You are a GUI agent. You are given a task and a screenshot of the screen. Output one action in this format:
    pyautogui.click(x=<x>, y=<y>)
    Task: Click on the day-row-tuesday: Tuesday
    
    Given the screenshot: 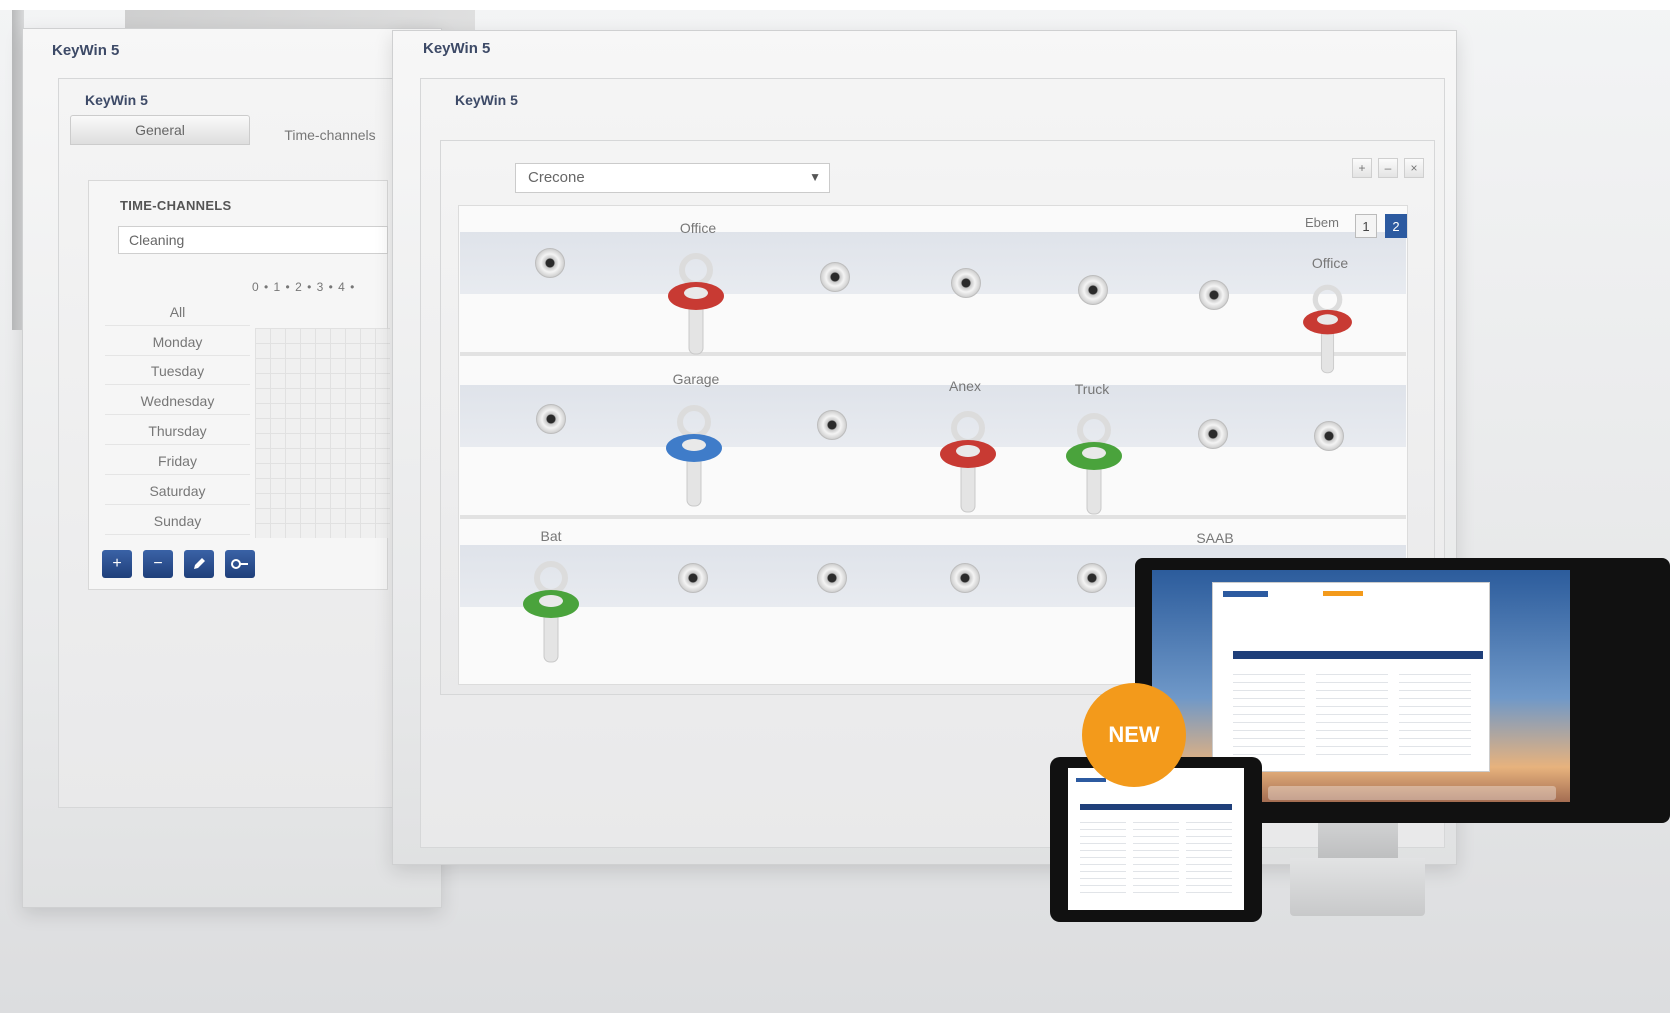 What is the action you would take?
    pyautogui.click(x=177, y=371)
    